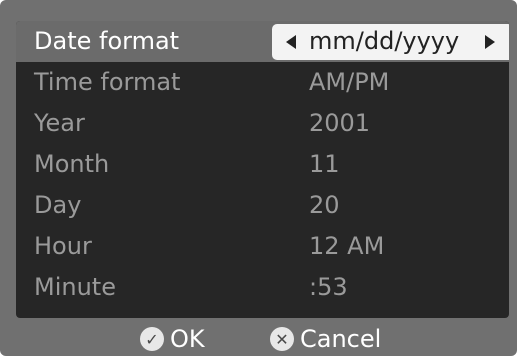  I want to click on arrow-right-icon, so click(490, 42).